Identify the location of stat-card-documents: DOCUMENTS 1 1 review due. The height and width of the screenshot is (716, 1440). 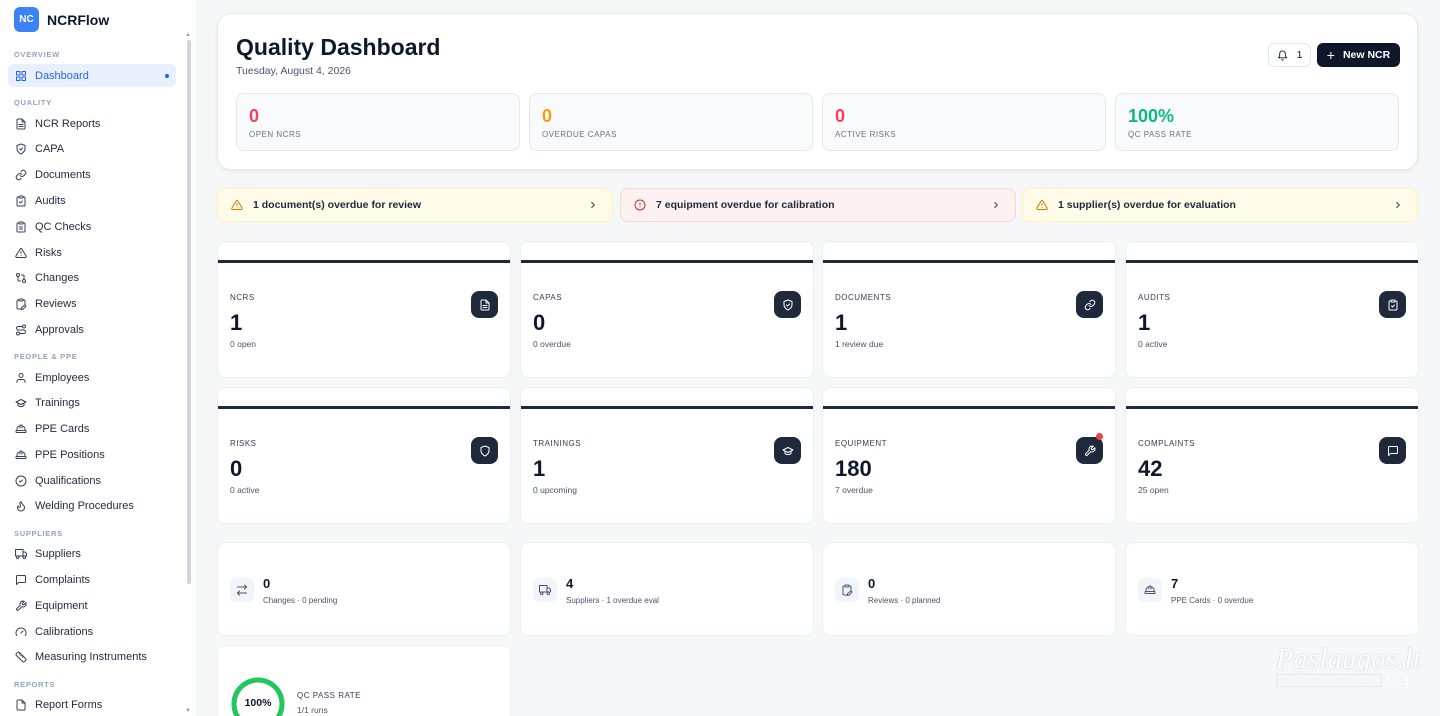
(969, 309).